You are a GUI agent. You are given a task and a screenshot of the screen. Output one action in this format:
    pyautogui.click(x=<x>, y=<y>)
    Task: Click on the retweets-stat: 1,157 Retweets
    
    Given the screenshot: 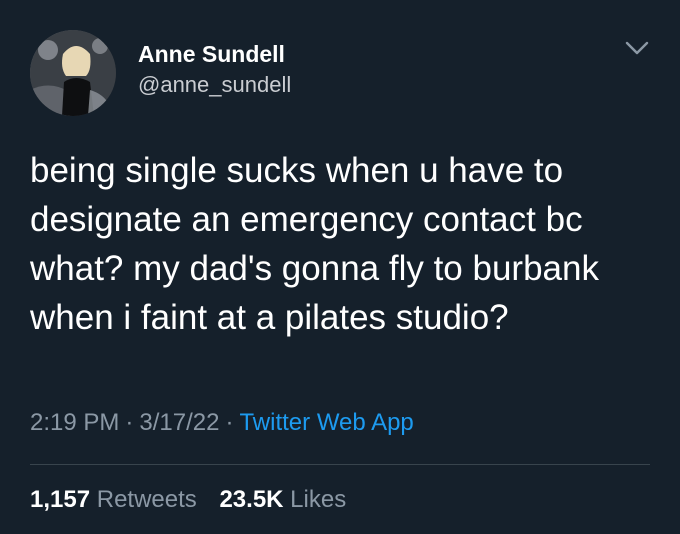 What is the action you would take?
    pyautogui.click(x=113, y=500)
    